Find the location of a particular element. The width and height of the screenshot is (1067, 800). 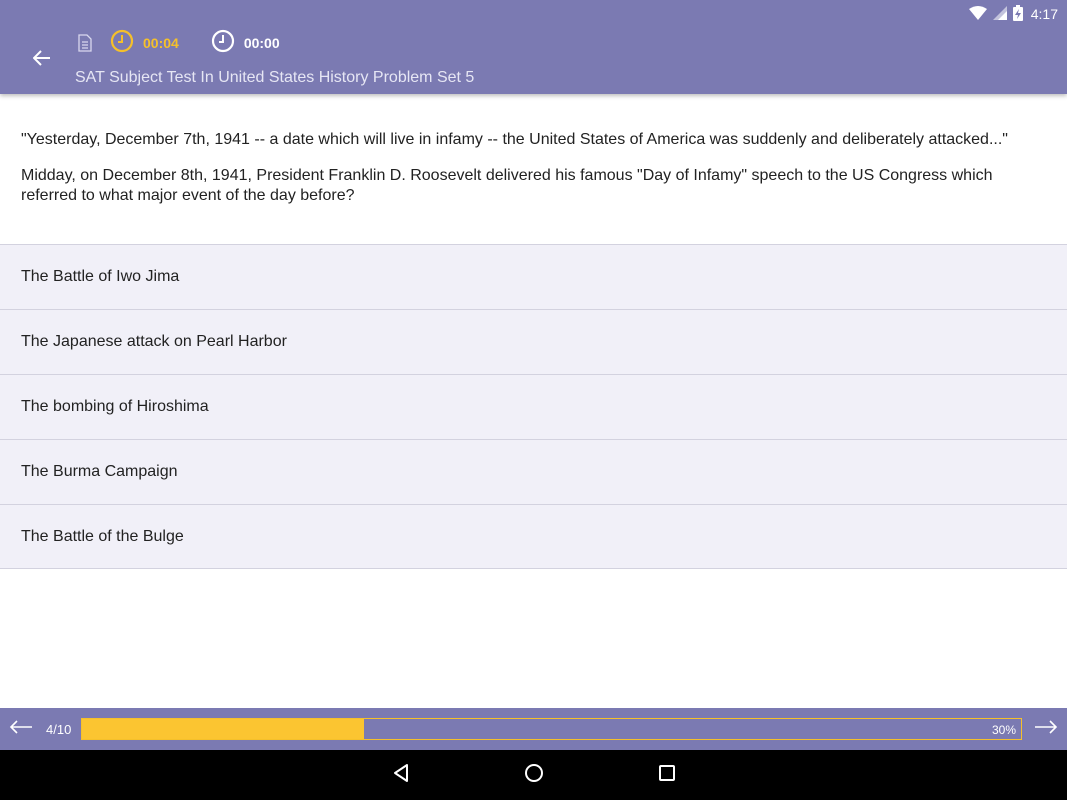

answer-option: The Battle of Iwo Jima is located at coordinates (533, 276).